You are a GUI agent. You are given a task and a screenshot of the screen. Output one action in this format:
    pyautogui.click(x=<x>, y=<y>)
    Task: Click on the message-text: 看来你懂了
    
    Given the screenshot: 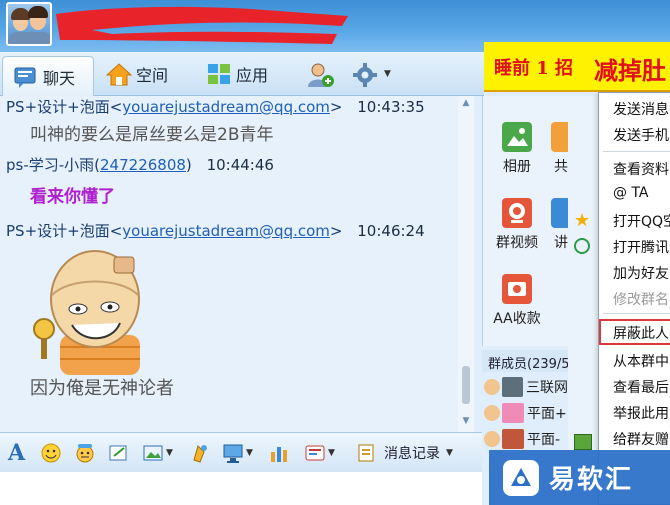 What is the action you would take?
    pyautogui.click(x=72, y=197)
    